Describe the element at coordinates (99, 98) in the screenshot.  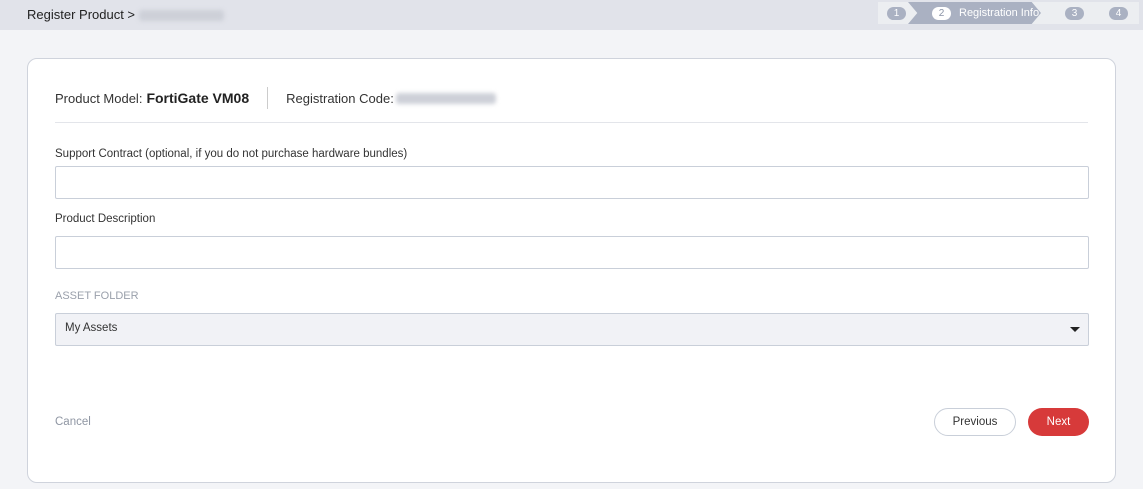
I see `model-label: Product Model:` at that location.